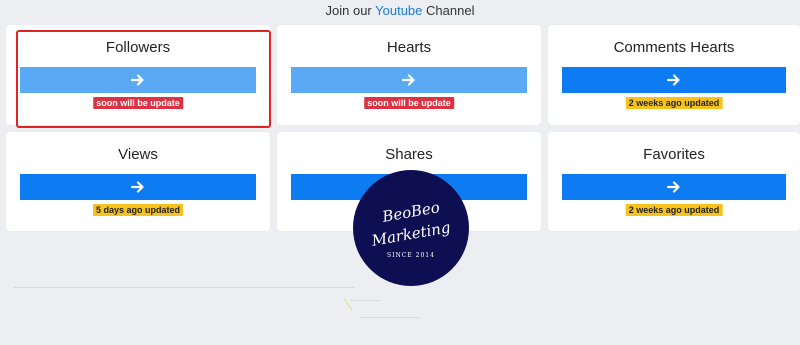  I want to click on card-comments-hearts: Comments Hearts 2 weeks ago updated, so click(674, 75).